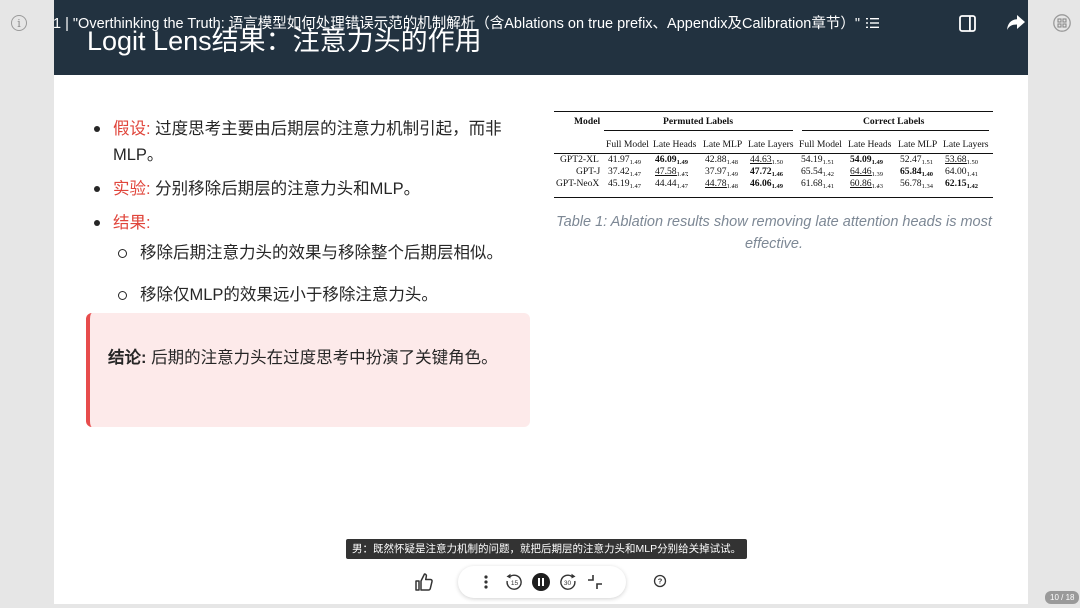  I want to click on exit-fullscreen-icon, so click(595, 582).